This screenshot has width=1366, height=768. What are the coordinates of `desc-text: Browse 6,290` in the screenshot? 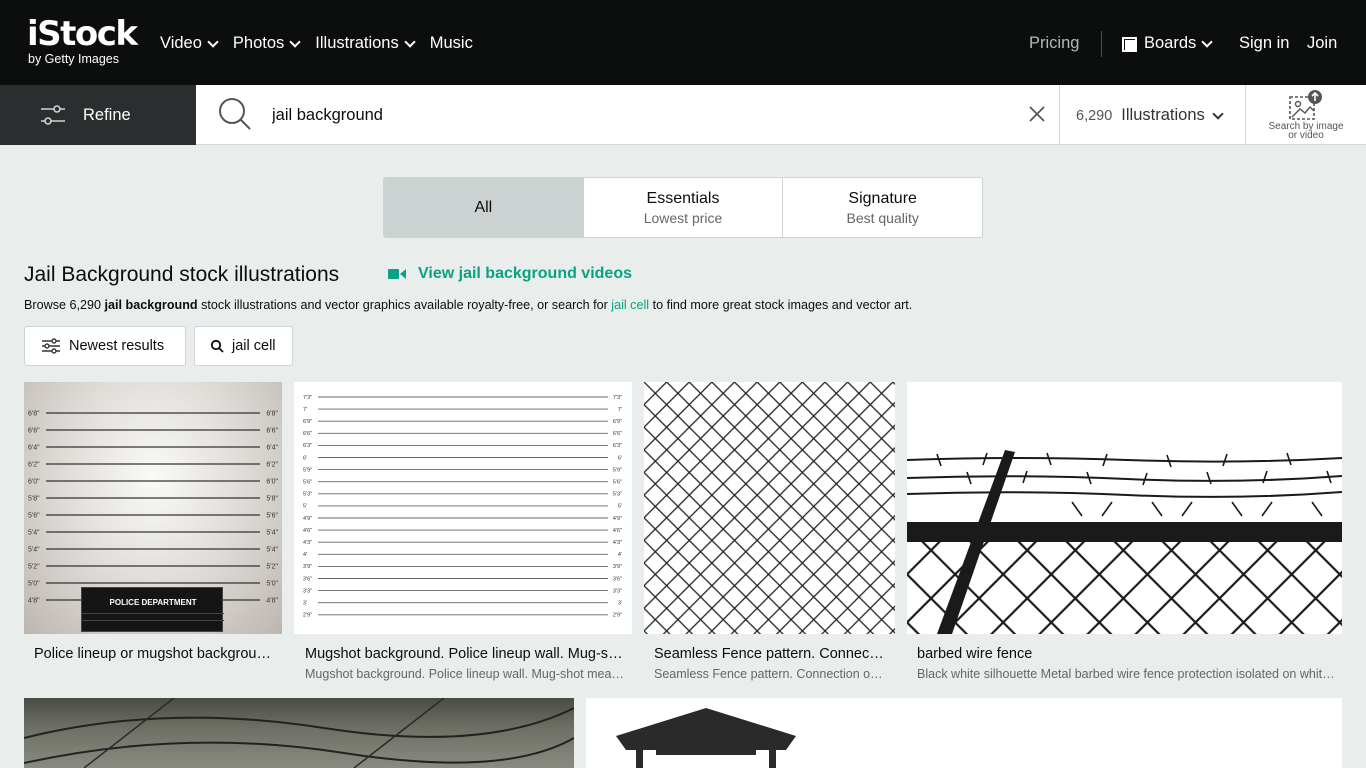 It's located at (64, 305).